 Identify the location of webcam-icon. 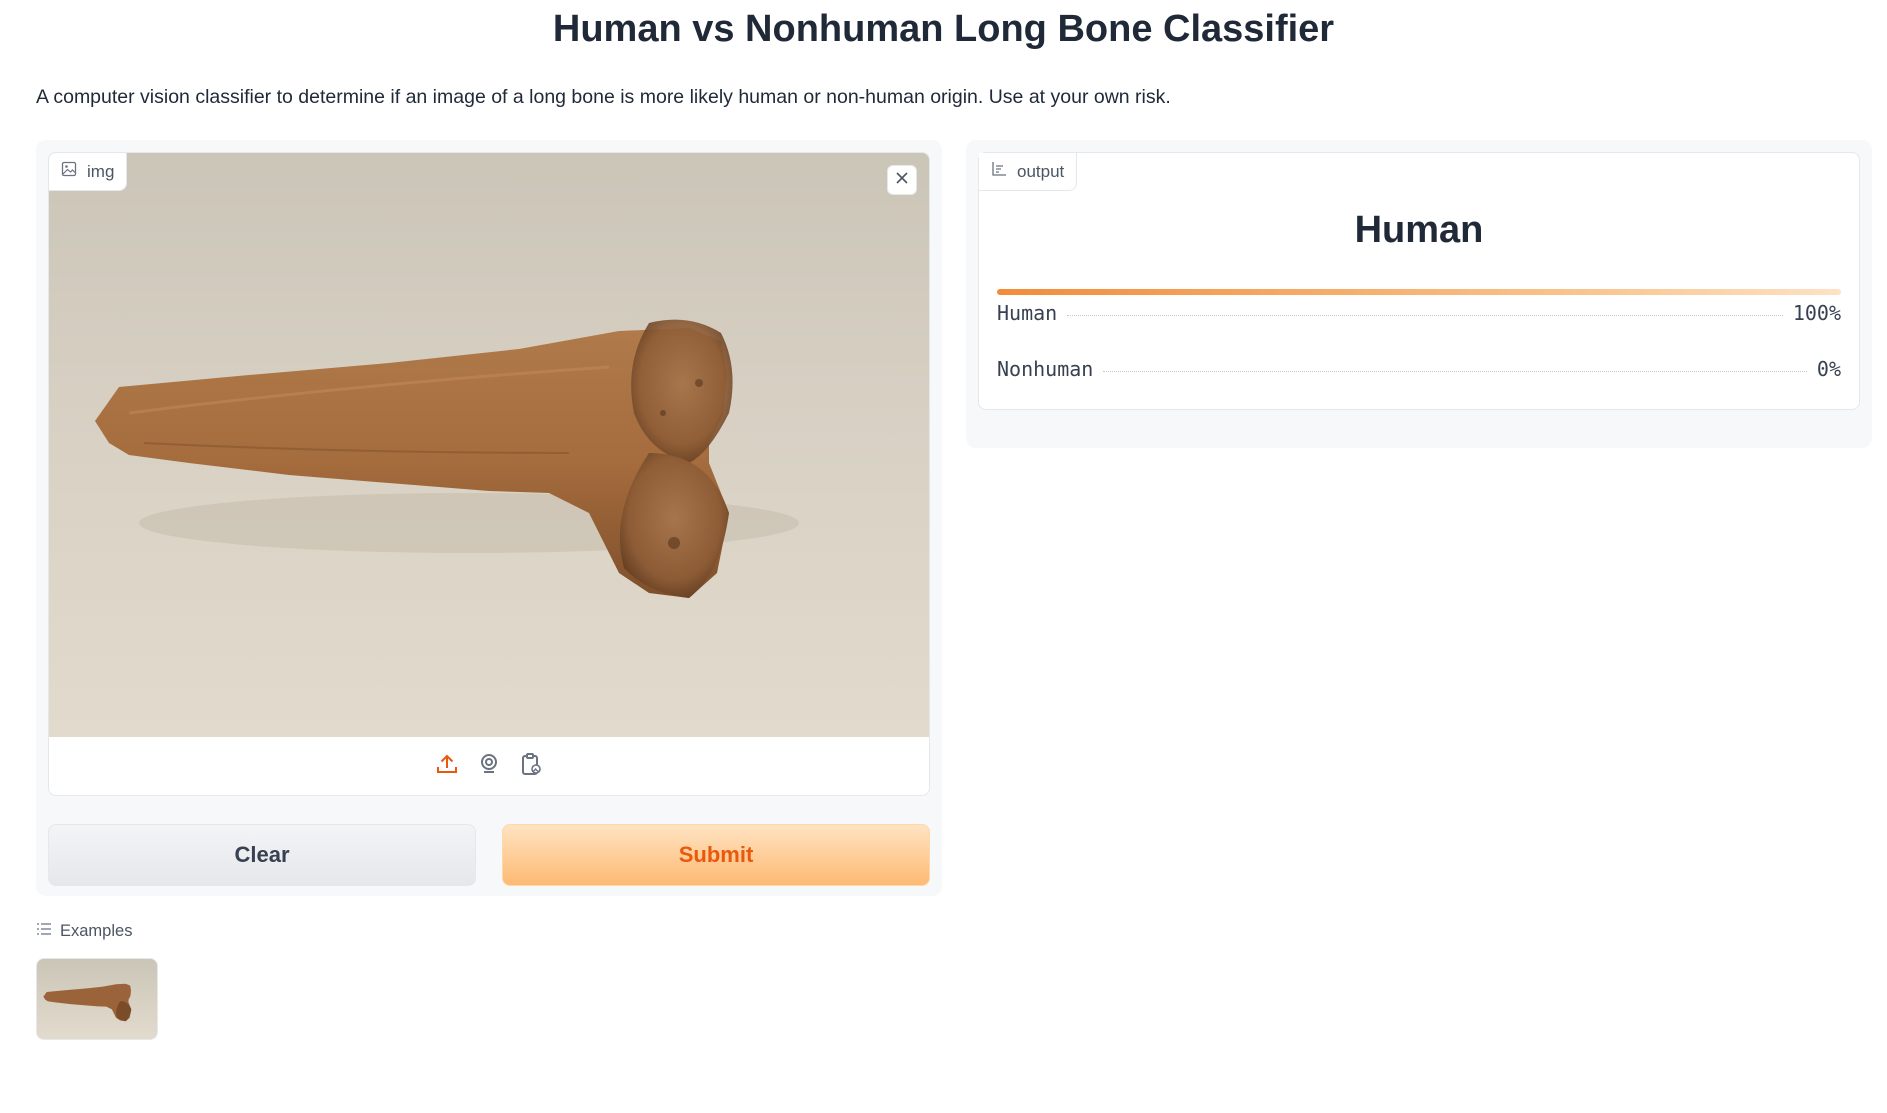
(489, 766).